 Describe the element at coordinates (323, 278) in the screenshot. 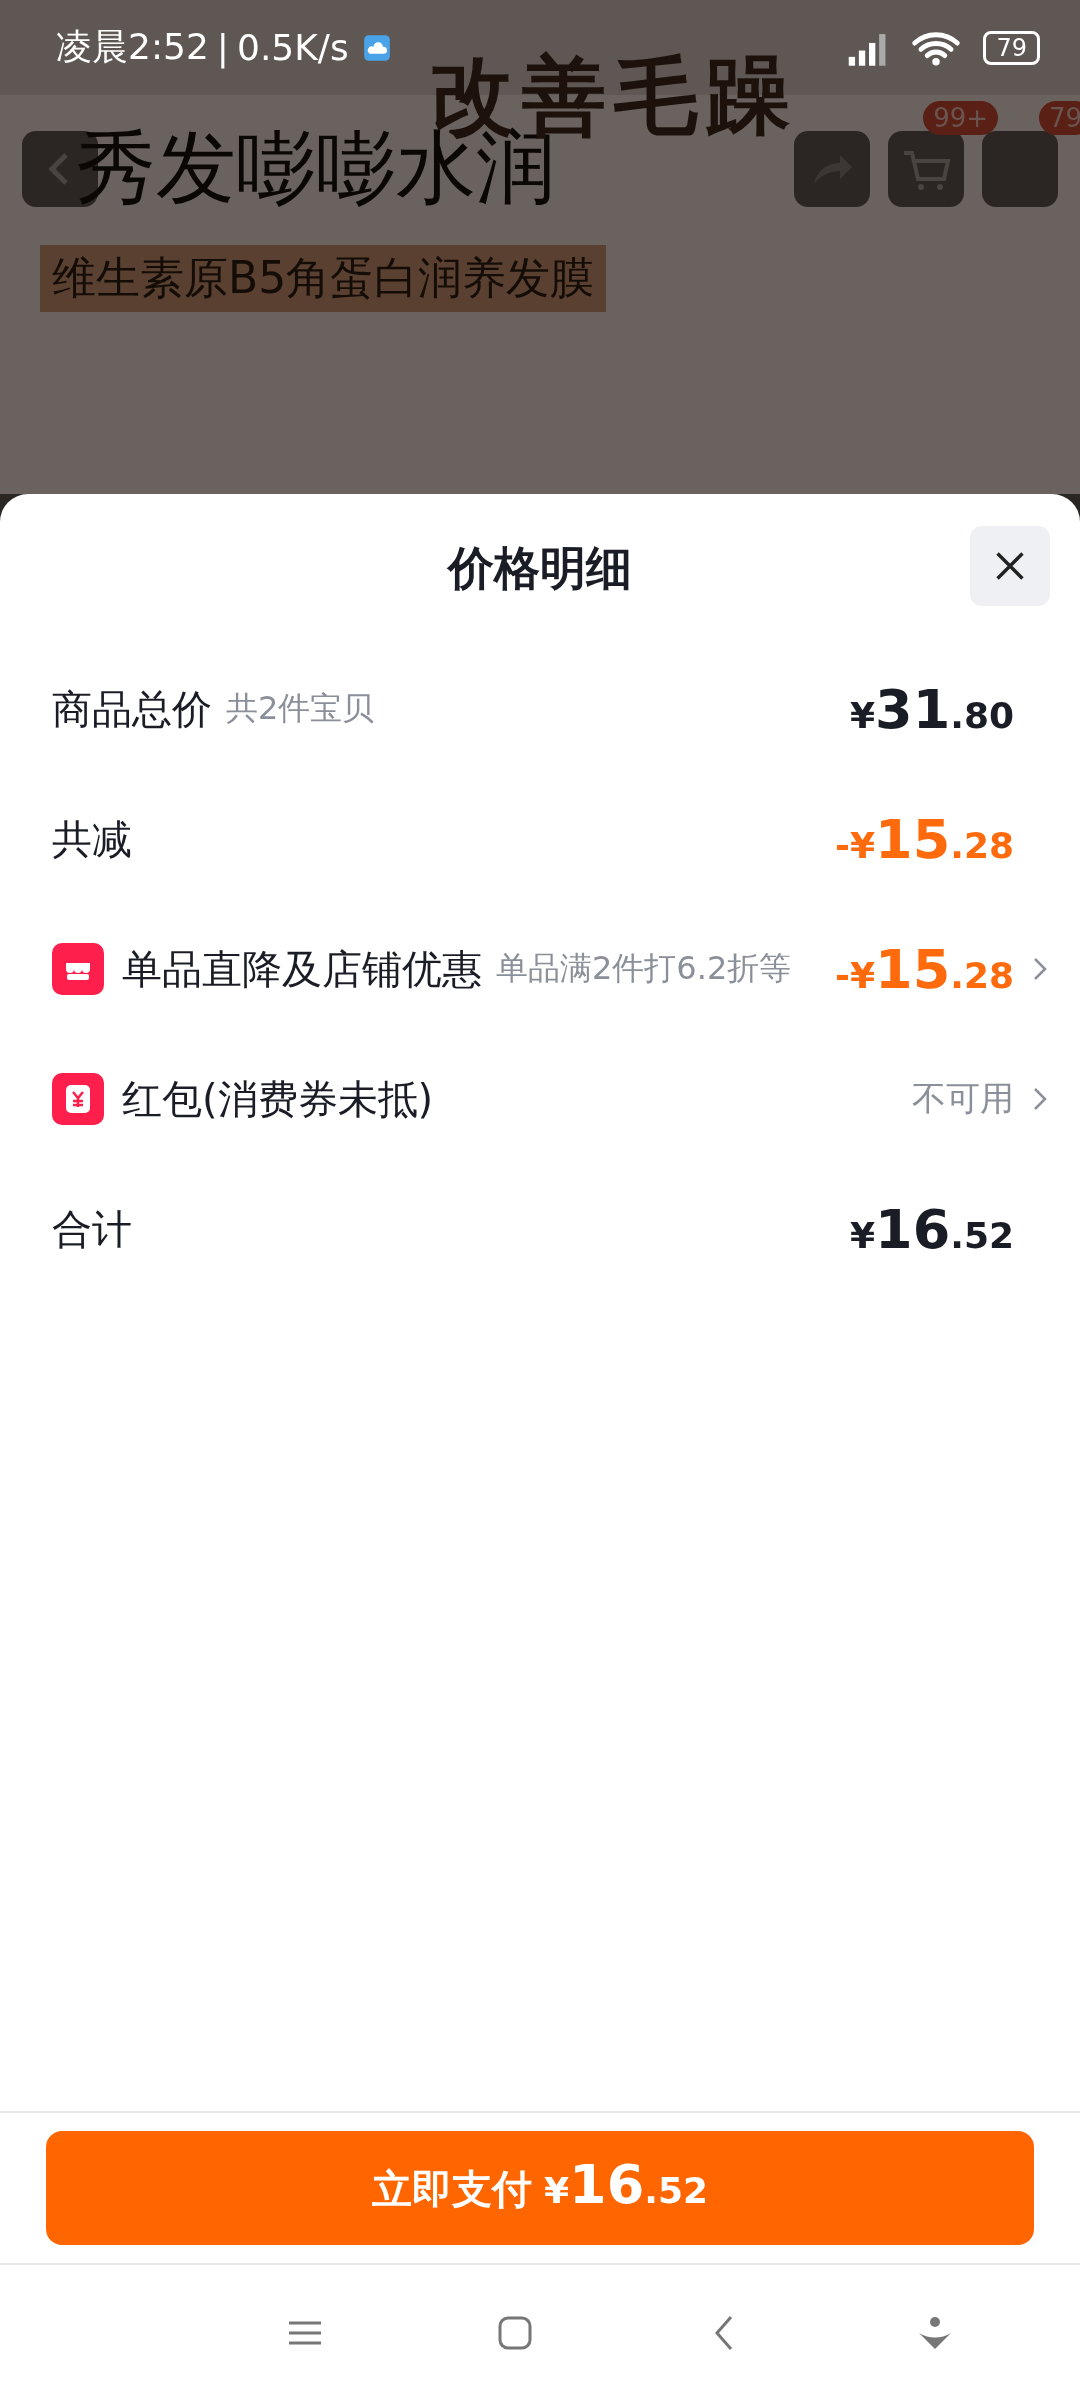

I see `product-tag: 维生素原B5角蛋白润养发膜` at that location.